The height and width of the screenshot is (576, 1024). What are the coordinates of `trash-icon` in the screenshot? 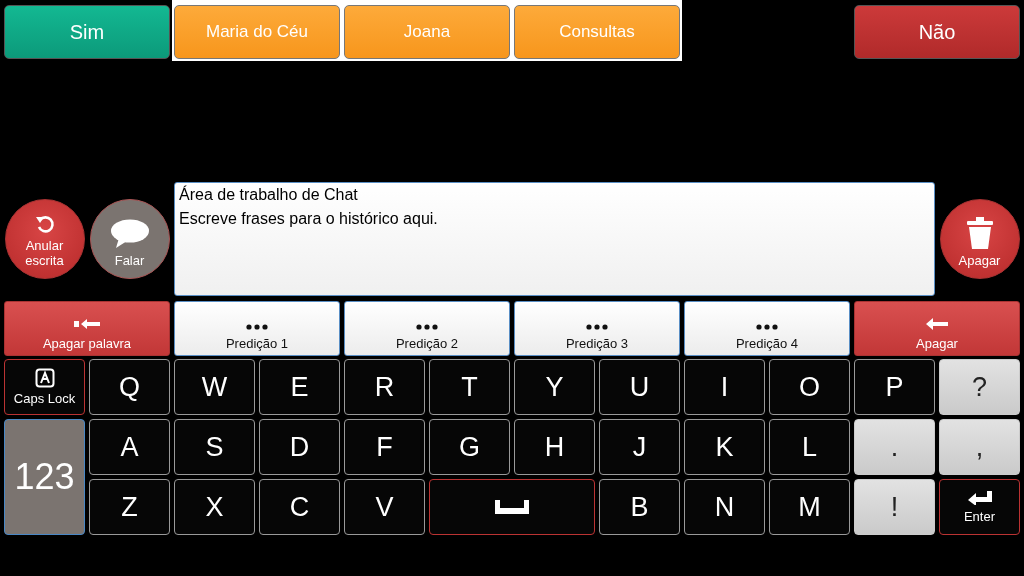 It's located at (979, 233).